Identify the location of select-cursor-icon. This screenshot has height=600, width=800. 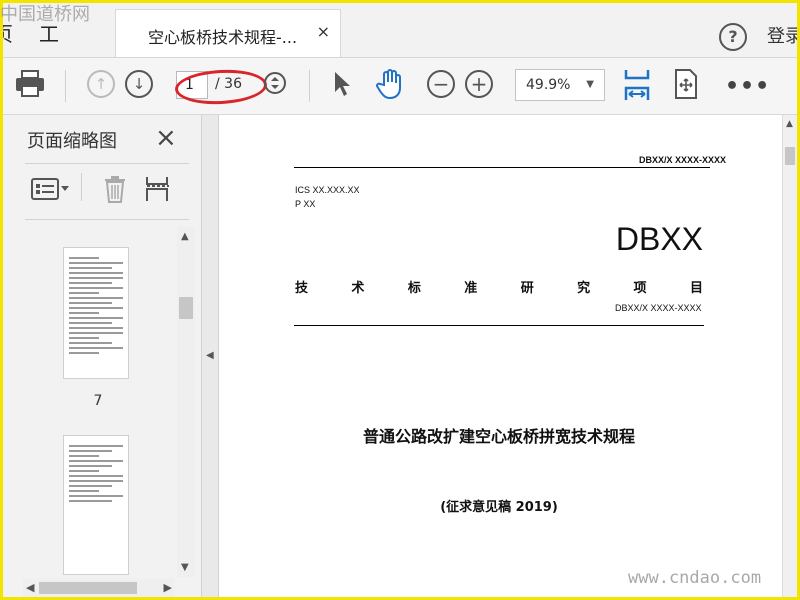
(342, 86).